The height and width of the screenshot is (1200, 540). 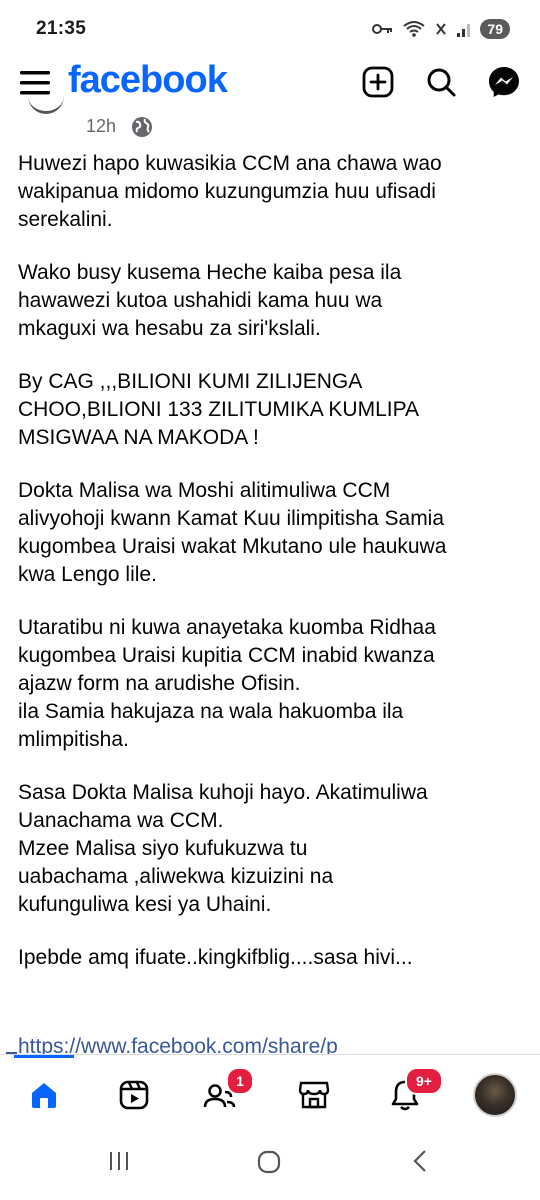 I want to click on search-icon, so click(x=441, y=82).